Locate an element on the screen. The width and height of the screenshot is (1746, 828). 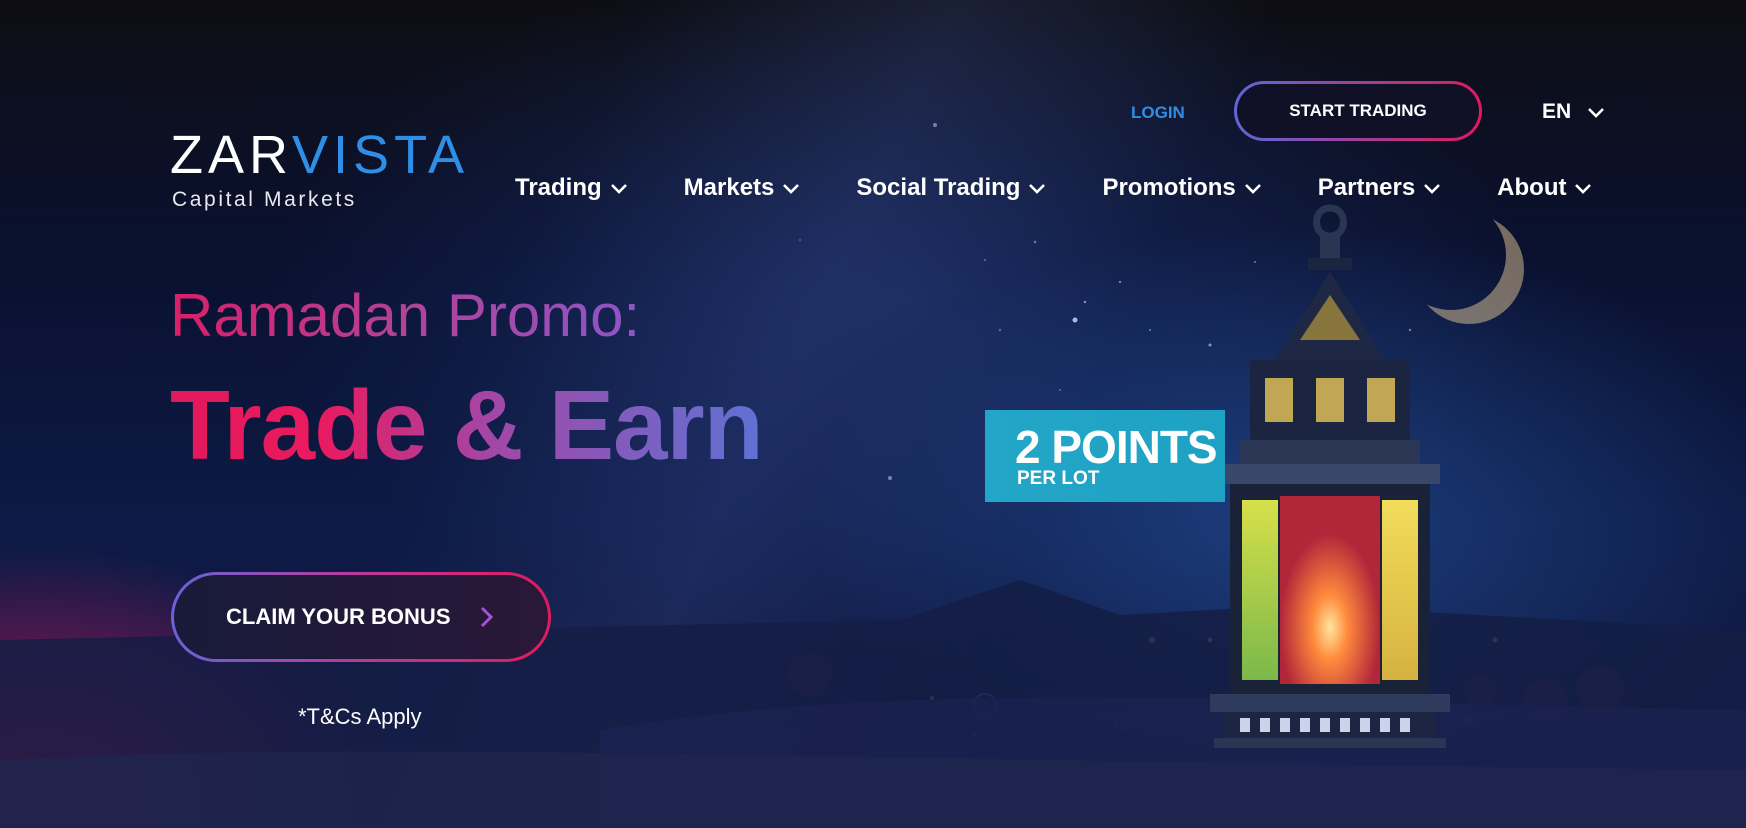
nav-item-trading: Trading is located at coordinates (571, 188).